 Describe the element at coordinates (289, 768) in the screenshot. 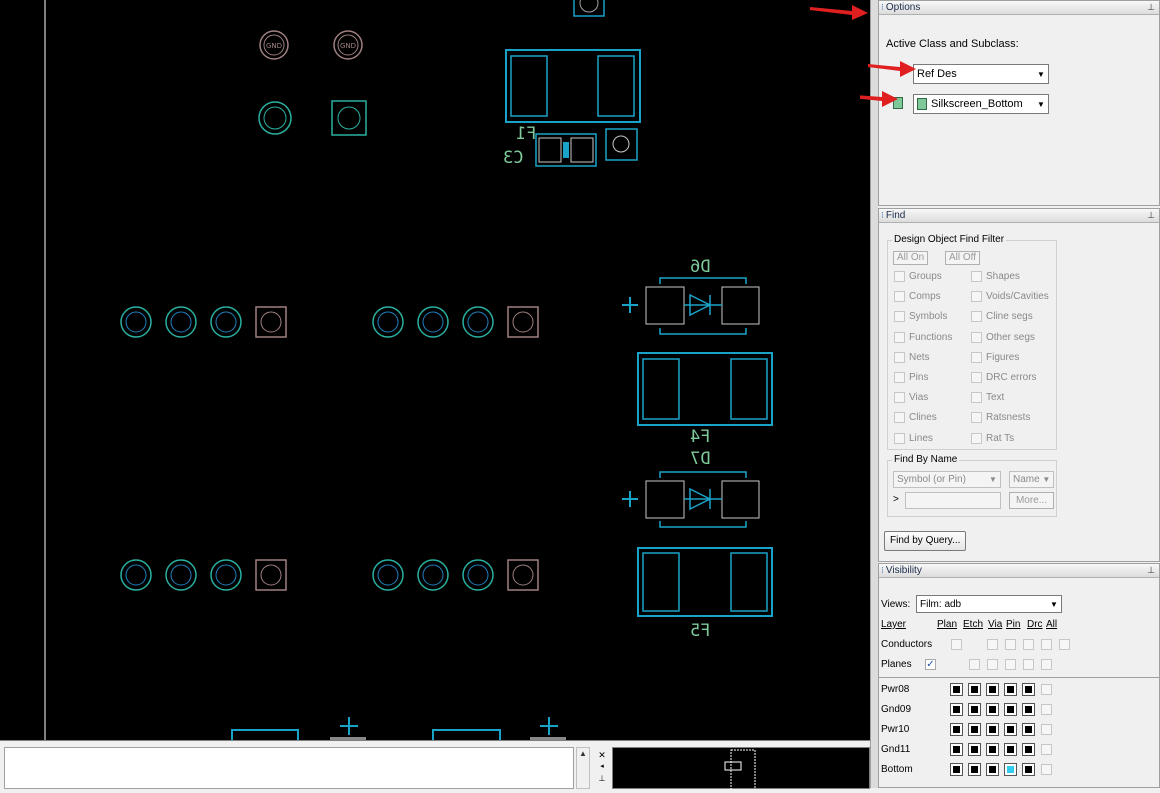

I see `command-window` at that location.